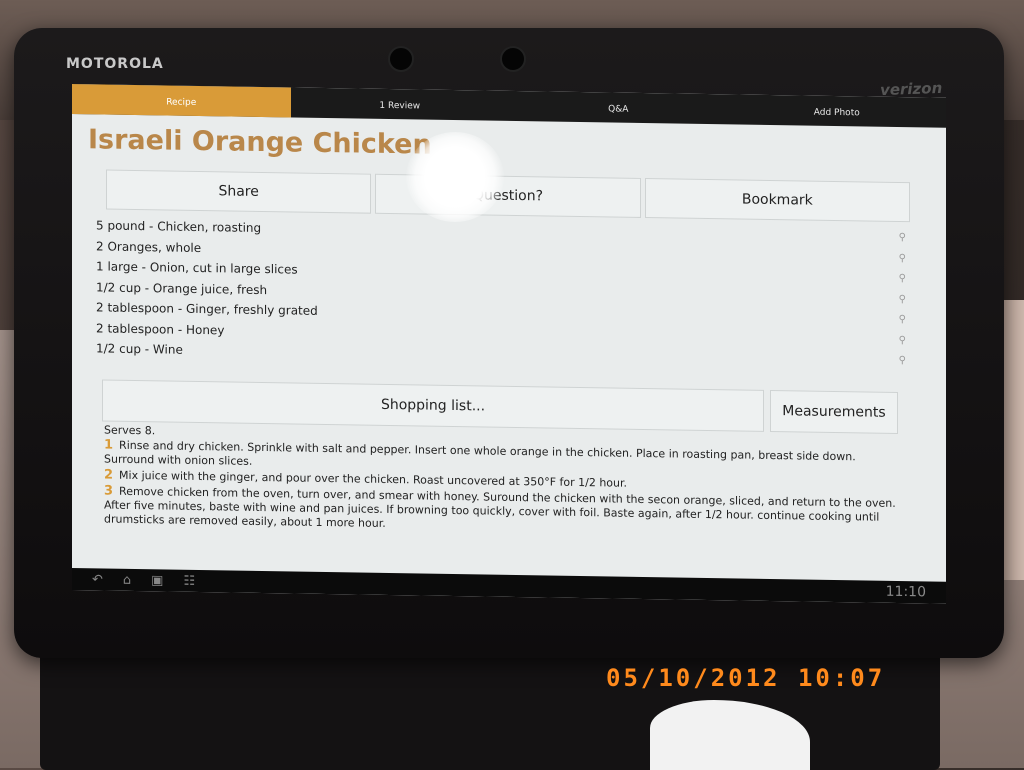 Image resolution: width=1024 pixels, height=770 pixels. Describe the element at coordinates (157, 580) in the screenshot. I see `recent-apps-icon: ▣` at that location.